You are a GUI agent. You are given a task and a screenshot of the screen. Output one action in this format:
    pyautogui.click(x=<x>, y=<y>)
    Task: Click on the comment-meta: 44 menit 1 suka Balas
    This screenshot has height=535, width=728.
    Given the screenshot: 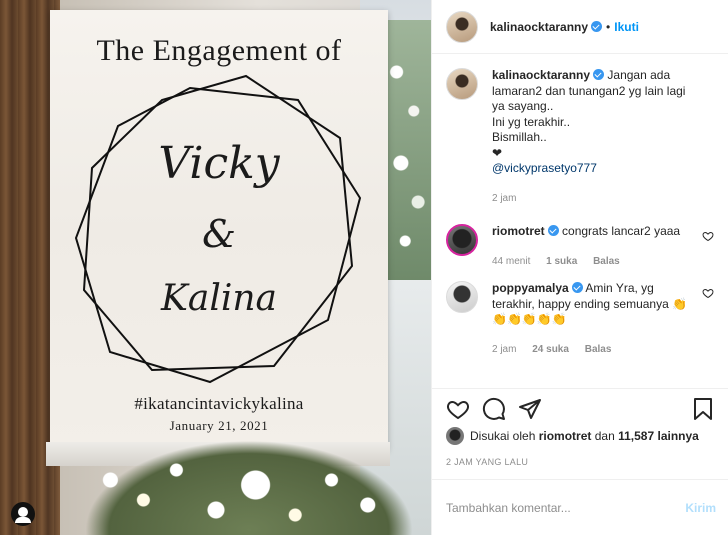 What is the action you would take?
    pyautogui.click(x=593, y=262)
    